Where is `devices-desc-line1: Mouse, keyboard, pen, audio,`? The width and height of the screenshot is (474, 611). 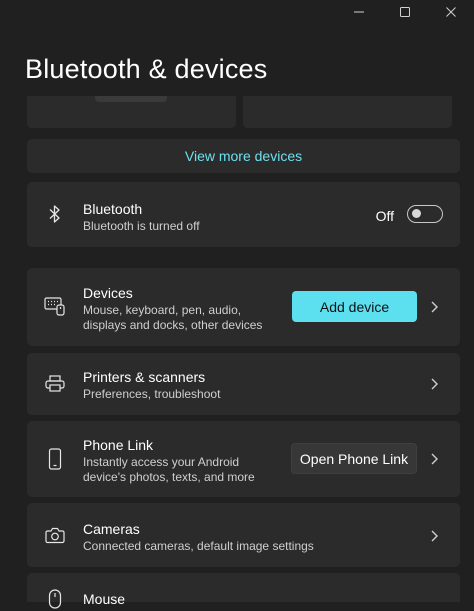 devices-desc-line1: Mouse, keyboard, pen, audio, is located at coordinates (162, 310).